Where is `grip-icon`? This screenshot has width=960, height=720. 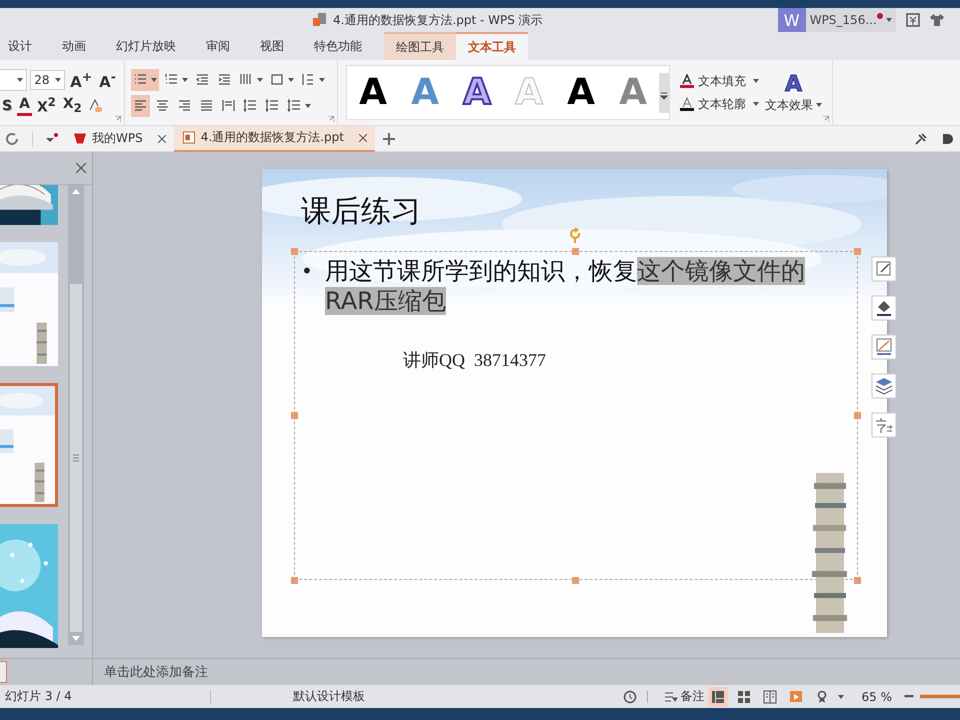 grip-icon is located at coordinates (76, 458).